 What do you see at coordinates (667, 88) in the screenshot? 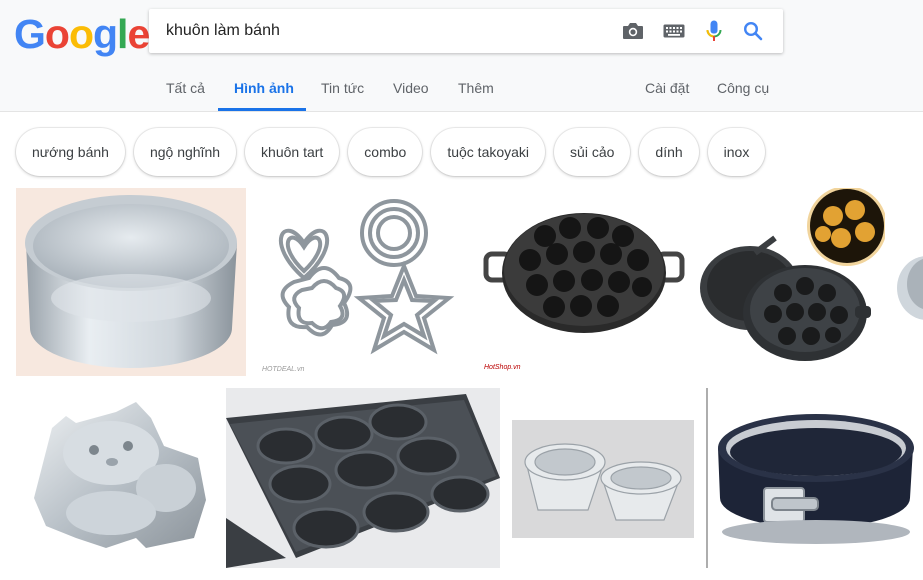
I see `settings-link: Cài đặt` at bounding box center [667, 88].